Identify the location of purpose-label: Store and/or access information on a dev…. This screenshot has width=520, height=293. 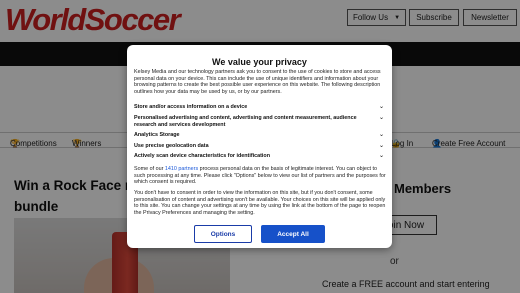
(191, 107).